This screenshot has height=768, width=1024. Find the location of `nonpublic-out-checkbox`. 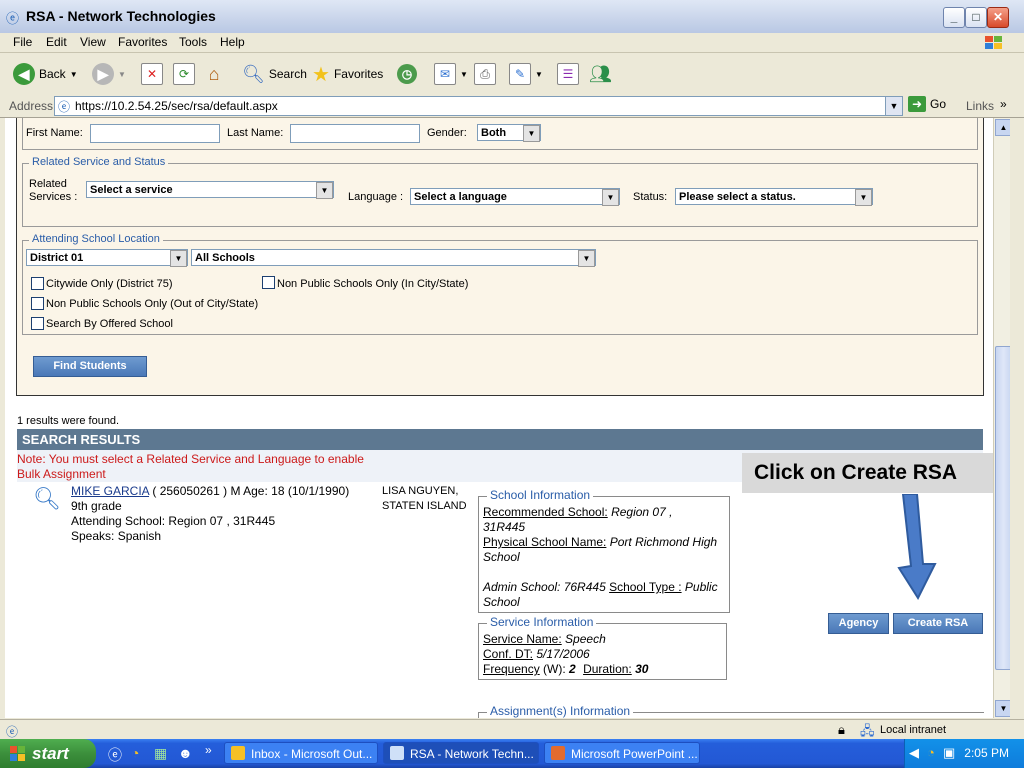

nonpublic-out-checkbox is located at coordinates (37, 303).